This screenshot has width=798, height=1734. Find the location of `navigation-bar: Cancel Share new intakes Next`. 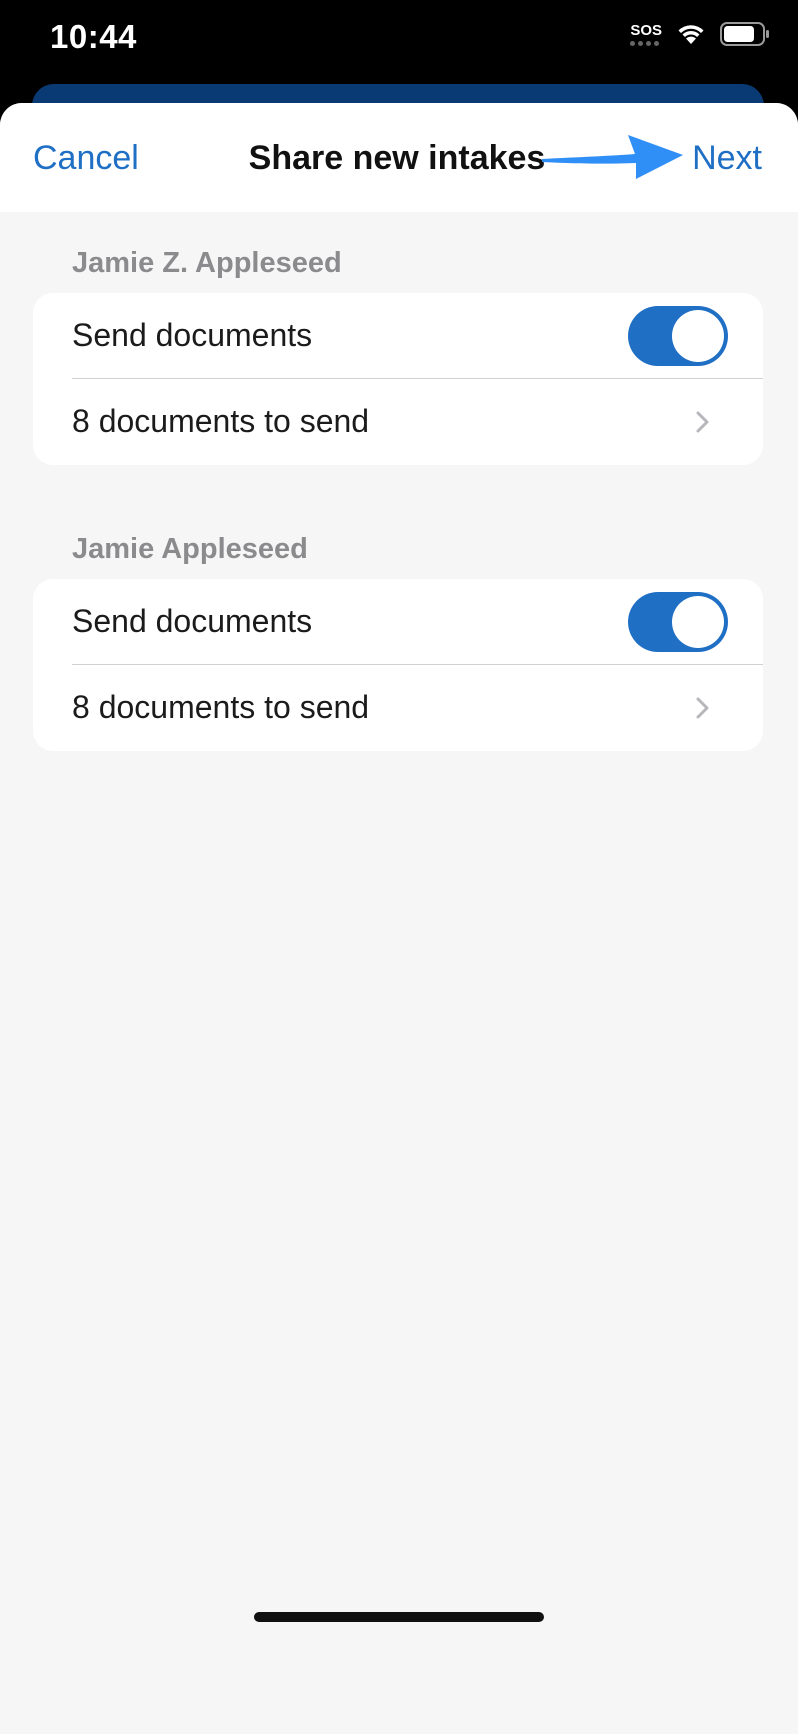

navigation-bar: Cancel Share new intakes Next is located at coordinates (399, 157).